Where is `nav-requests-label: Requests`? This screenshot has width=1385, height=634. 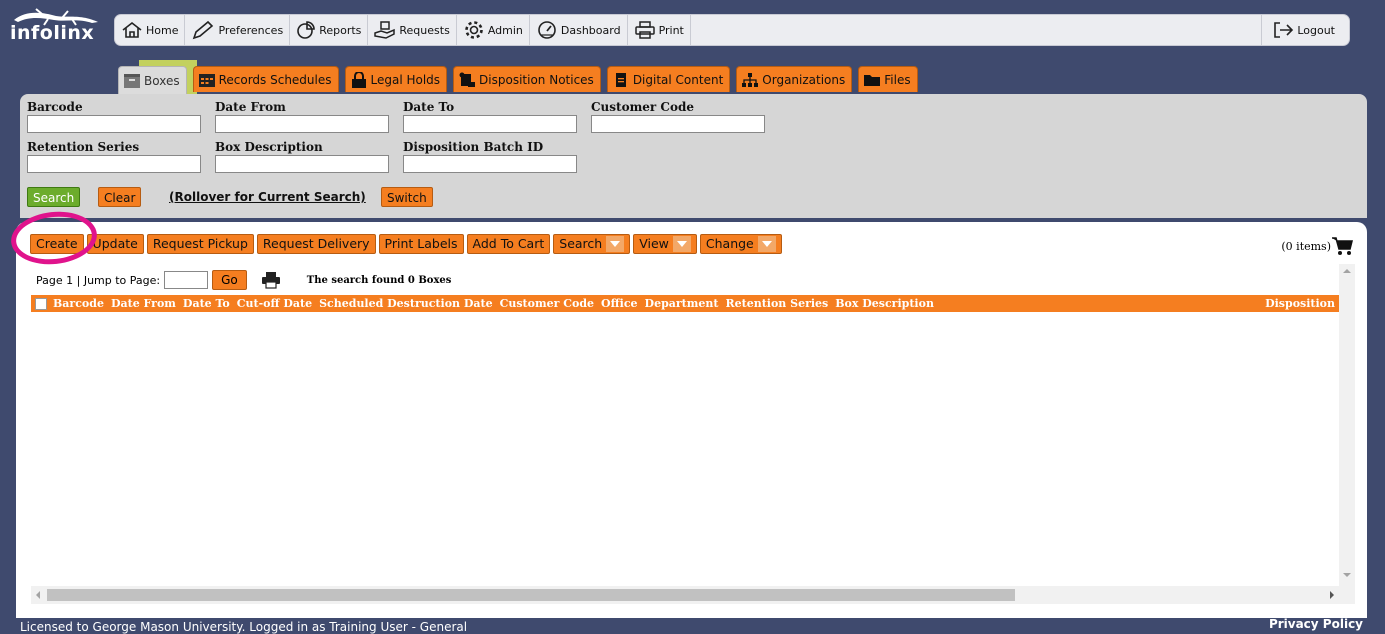 nav-requests-label: Requests is located at coordinates (424, 30).